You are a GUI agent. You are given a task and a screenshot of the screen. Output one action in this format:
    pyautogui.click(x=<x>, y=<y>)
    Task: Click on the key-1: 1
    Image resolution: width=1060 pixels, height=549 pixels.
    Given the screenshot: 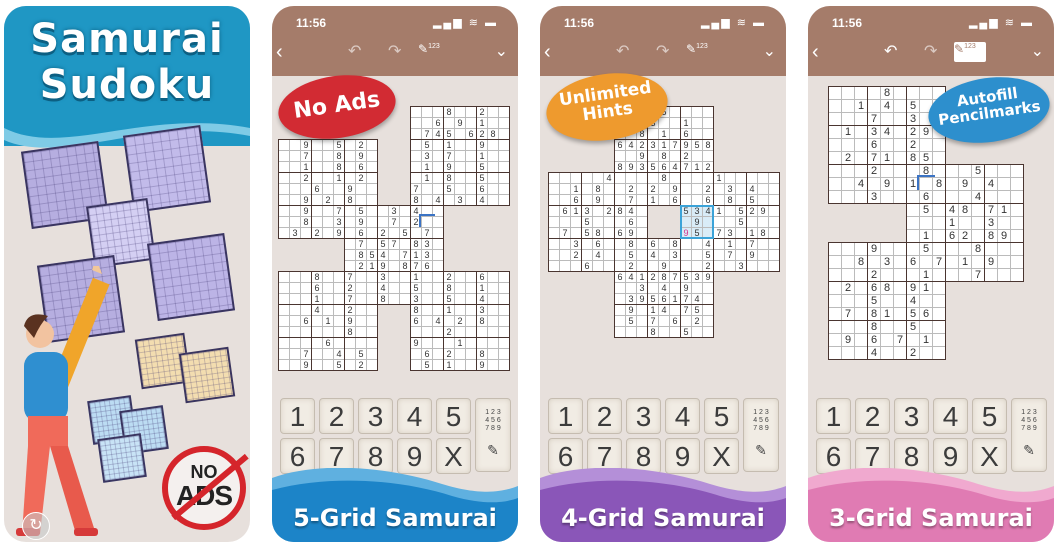 What is the action you would take?
    pyautogui.click(x=833, y=416)
    